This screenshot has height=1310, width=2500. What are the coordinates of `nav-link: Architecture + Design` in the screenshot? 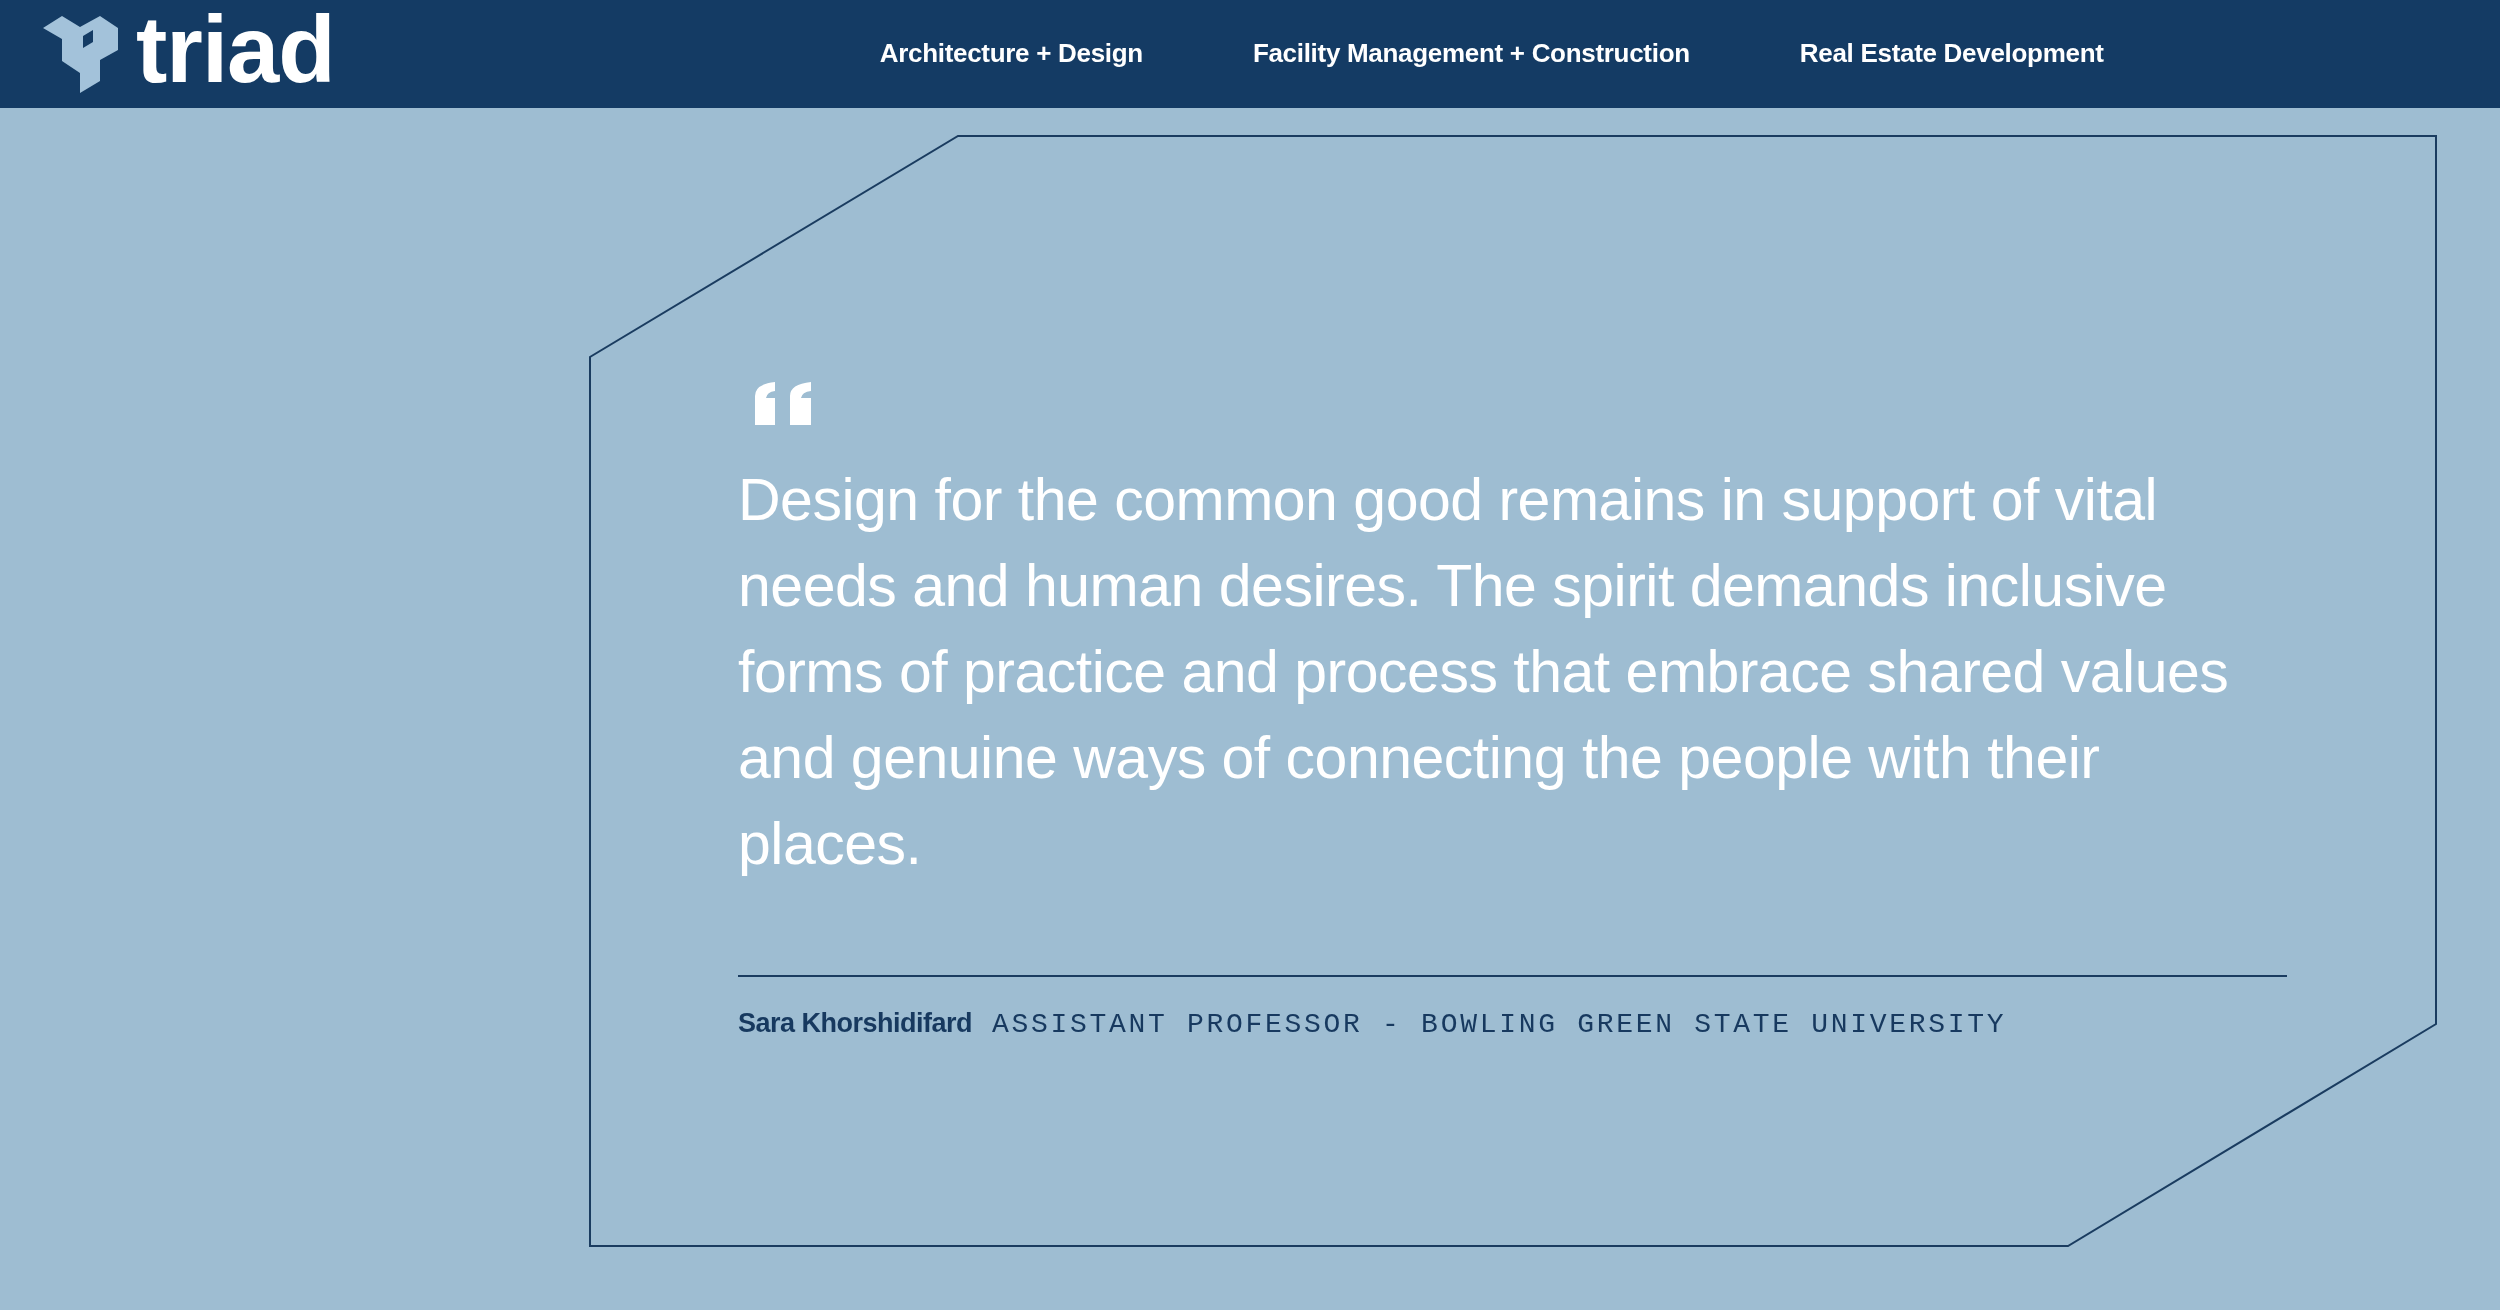 It's located at (1011, 53).